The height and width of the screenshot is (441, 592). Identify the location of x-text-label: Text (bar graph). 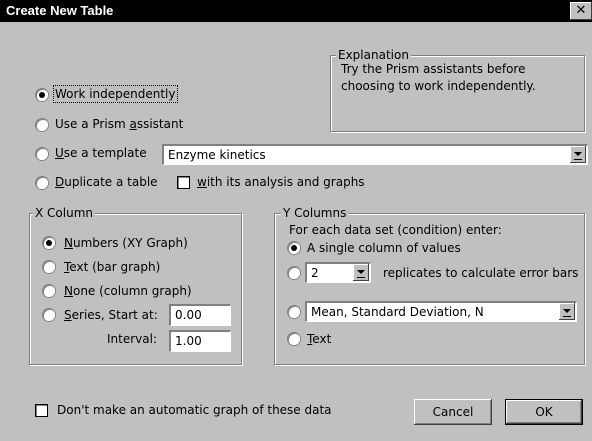
(112, 267).